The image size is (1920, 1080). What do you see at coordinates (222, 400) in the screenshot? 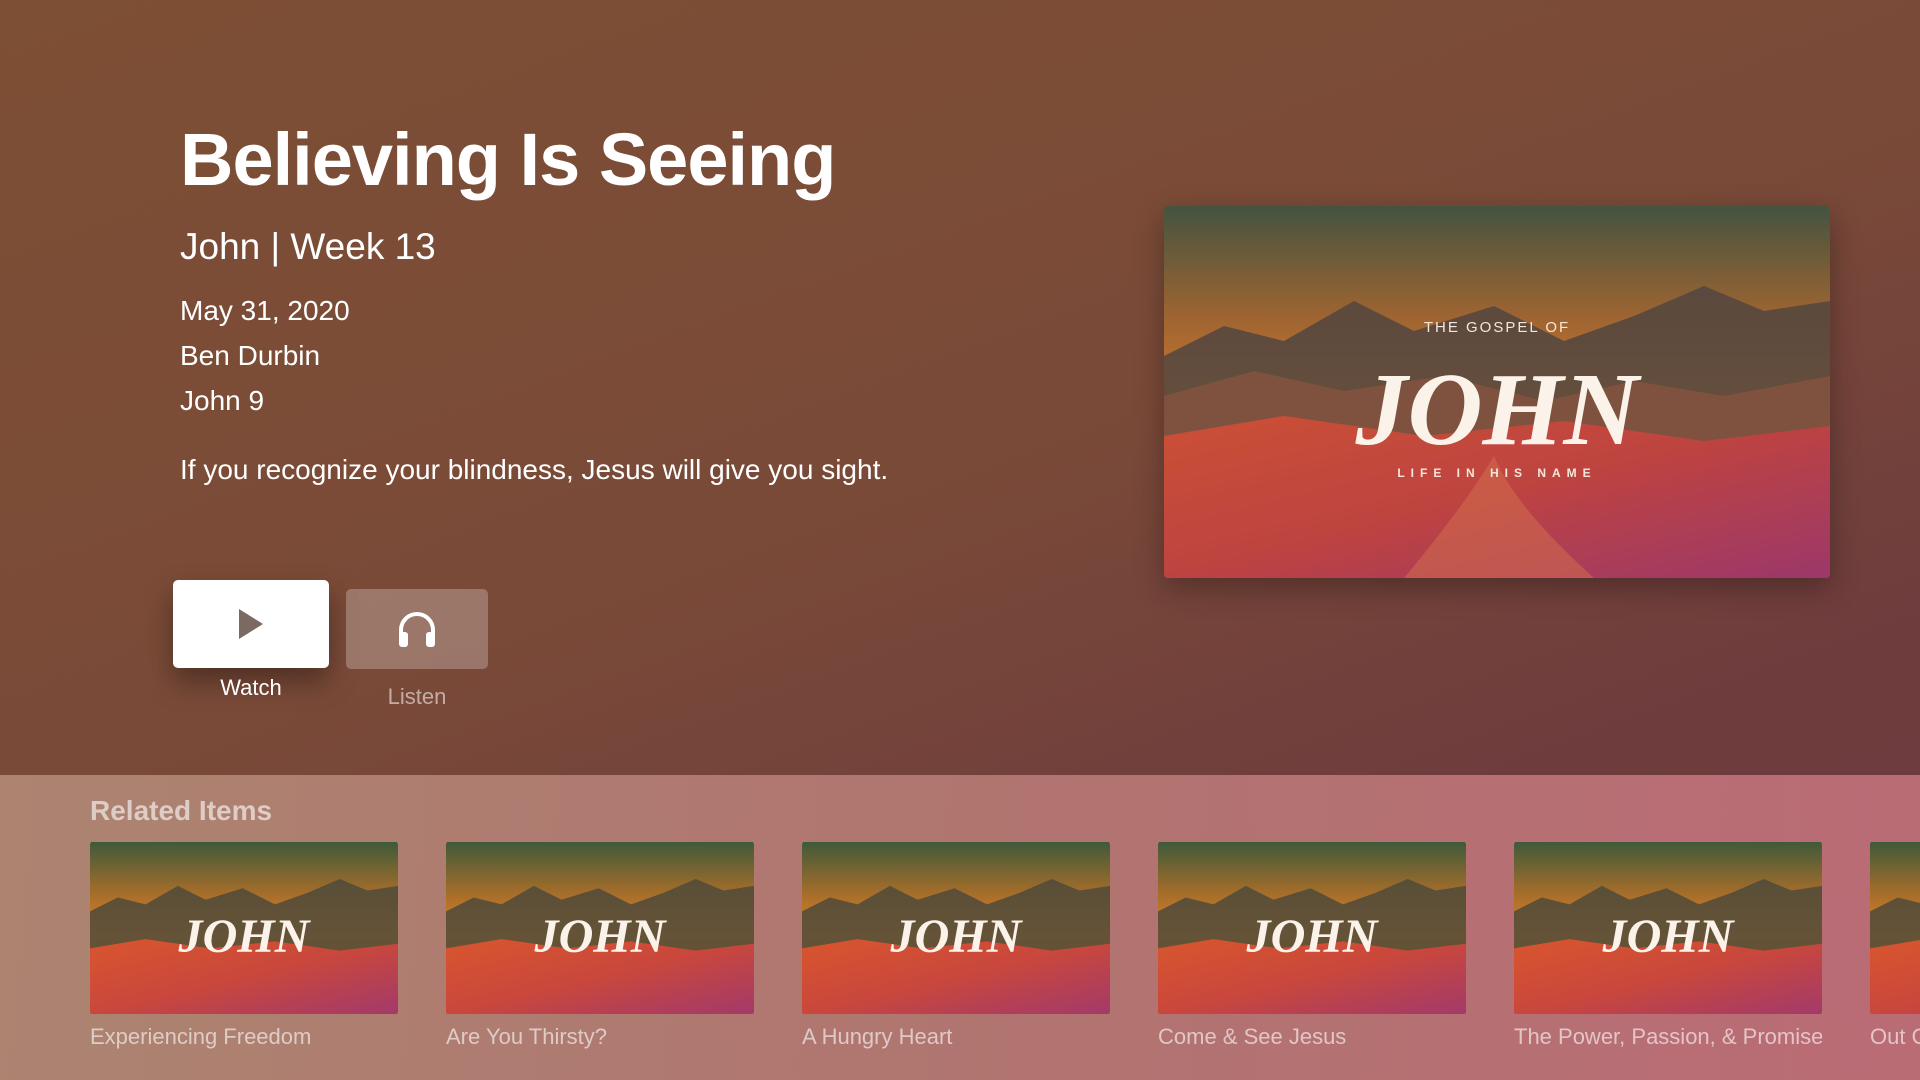
I see `sermon-passage: John 9` at bounding box center [222, 400].